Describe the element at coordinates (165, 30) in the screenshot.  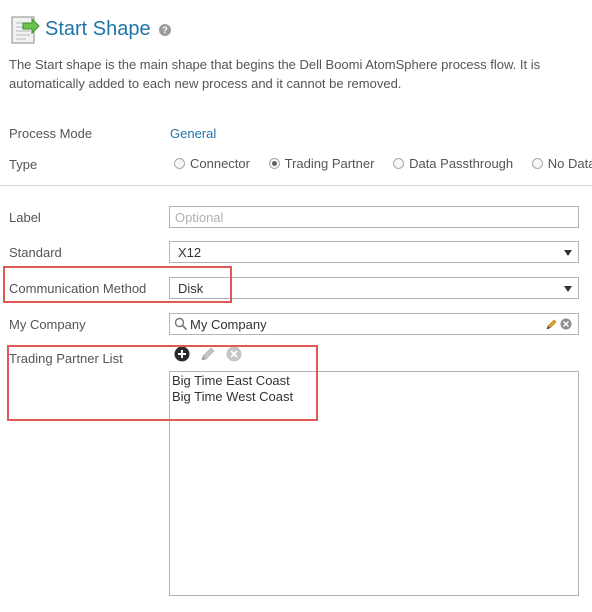
I see `help-icon: ?` at that location.